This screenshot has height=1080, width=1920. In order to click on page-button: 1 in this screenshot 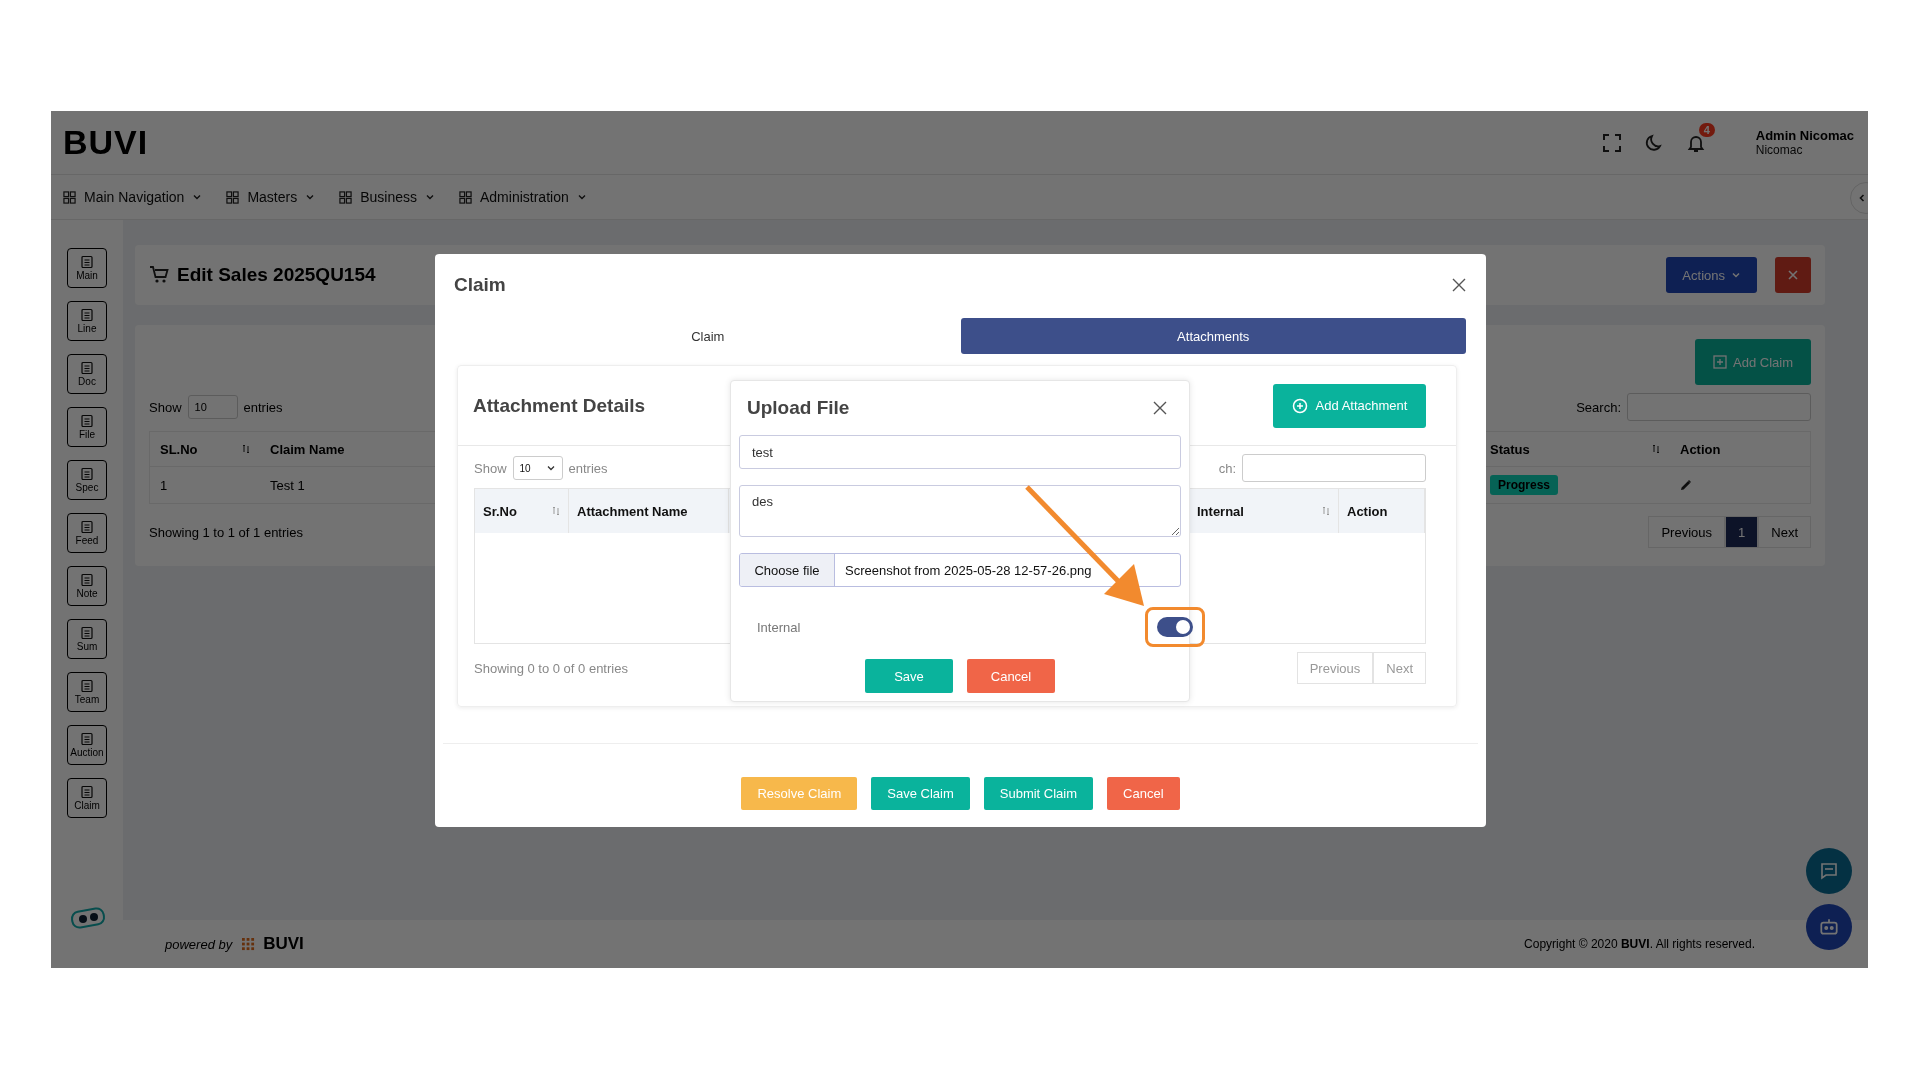, I will do `click(1742, 532)`.